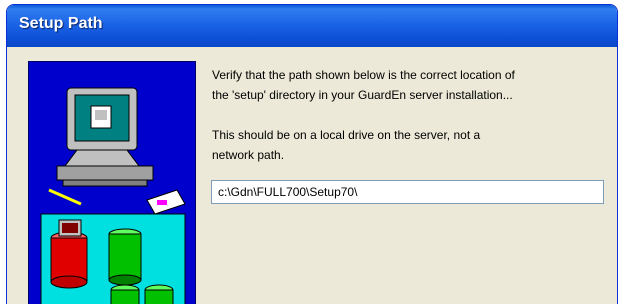 Image resolution: width=625 pixels, height=304 pixels. Describe the element at coordinates (65, 197) in the screenshot. I see `pencil-icon` at that location.